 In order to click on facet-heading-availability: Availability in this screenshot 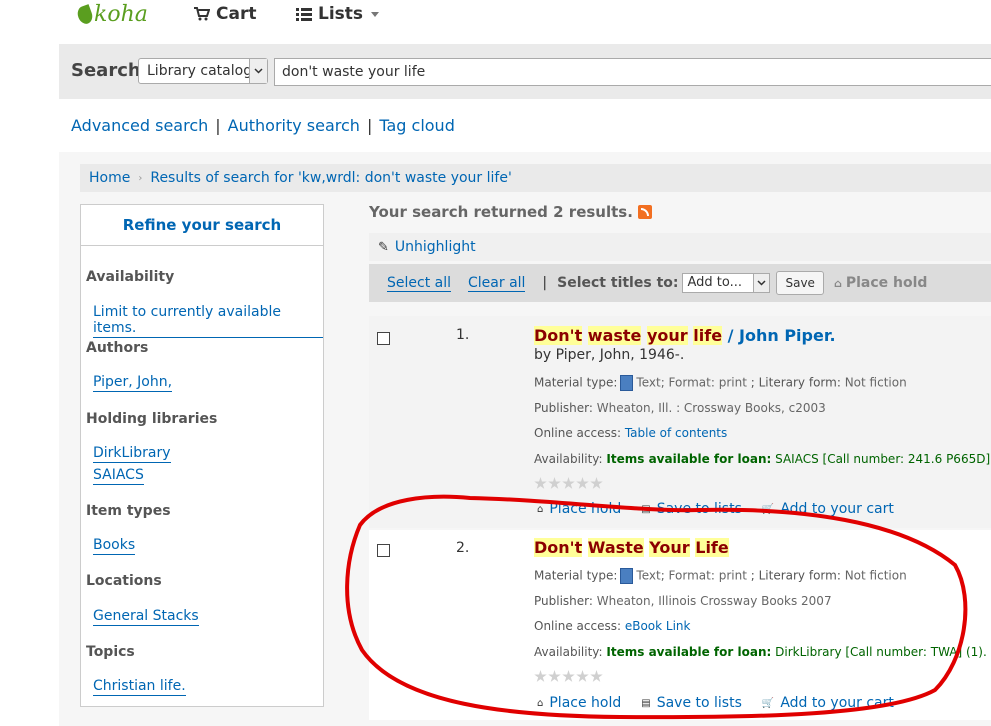, I will do `click(130, 277)`.